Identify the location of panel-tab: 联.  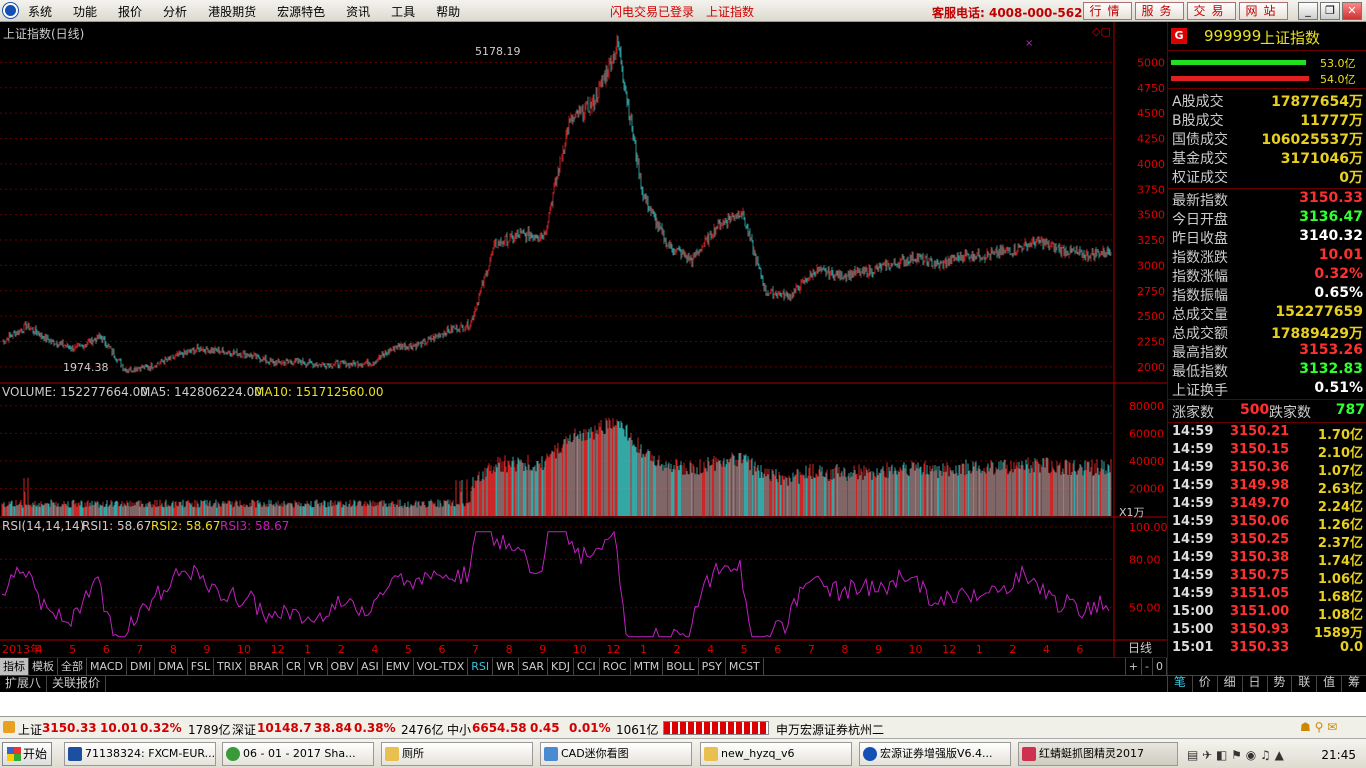
(1303, 683).